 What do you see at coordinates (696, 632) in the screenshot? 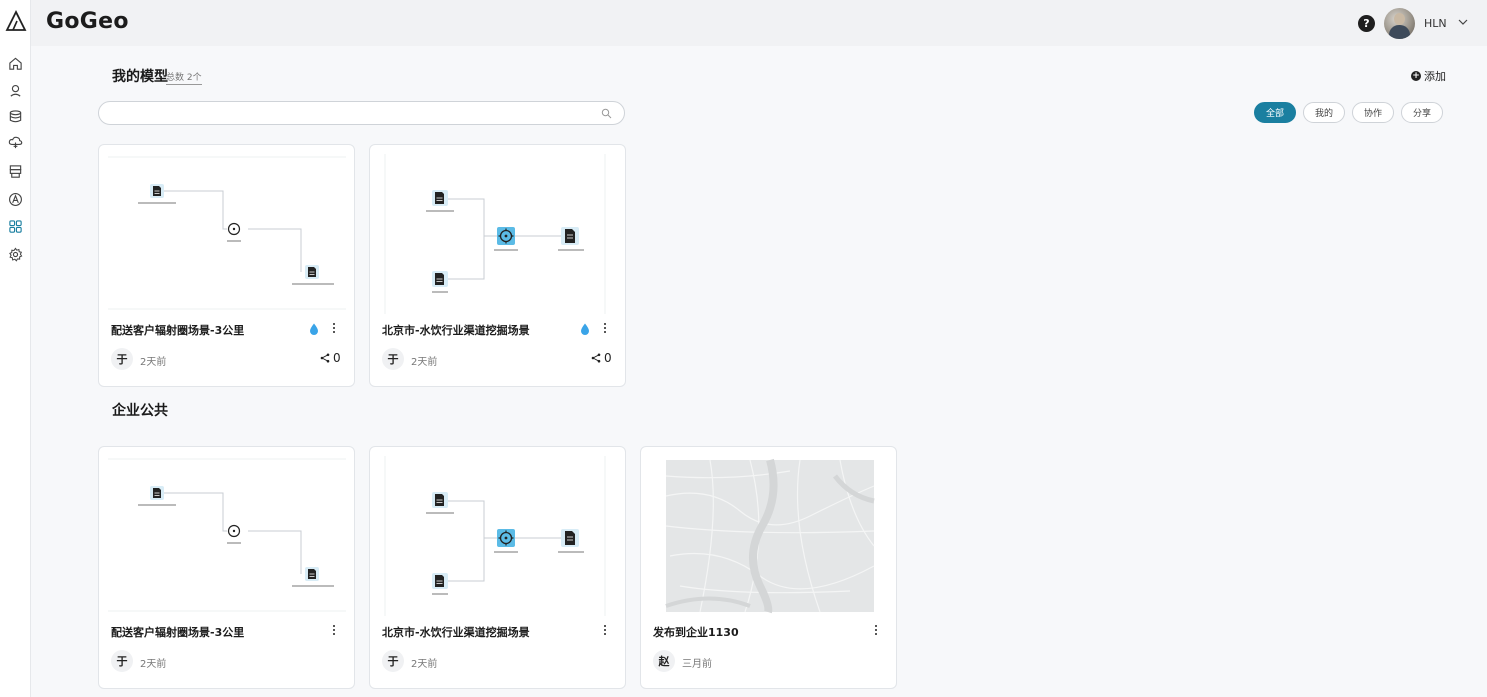
I see `card-title: 发布到企业1130` at bounding box center [696, 632].